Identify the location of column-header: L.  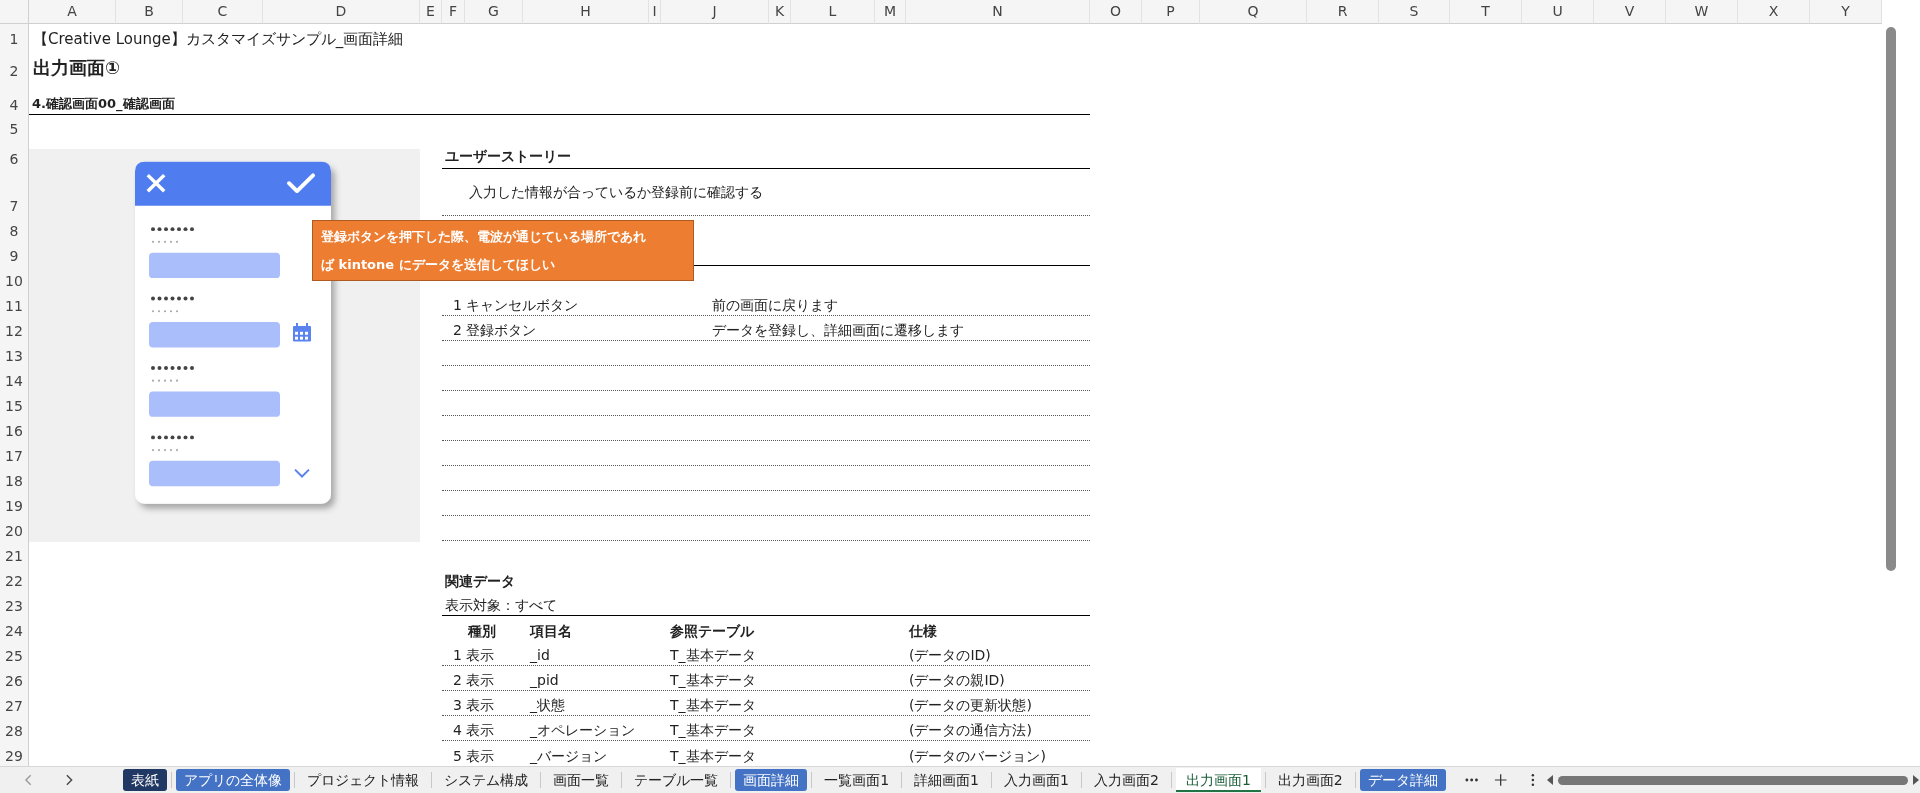
(833, 12).